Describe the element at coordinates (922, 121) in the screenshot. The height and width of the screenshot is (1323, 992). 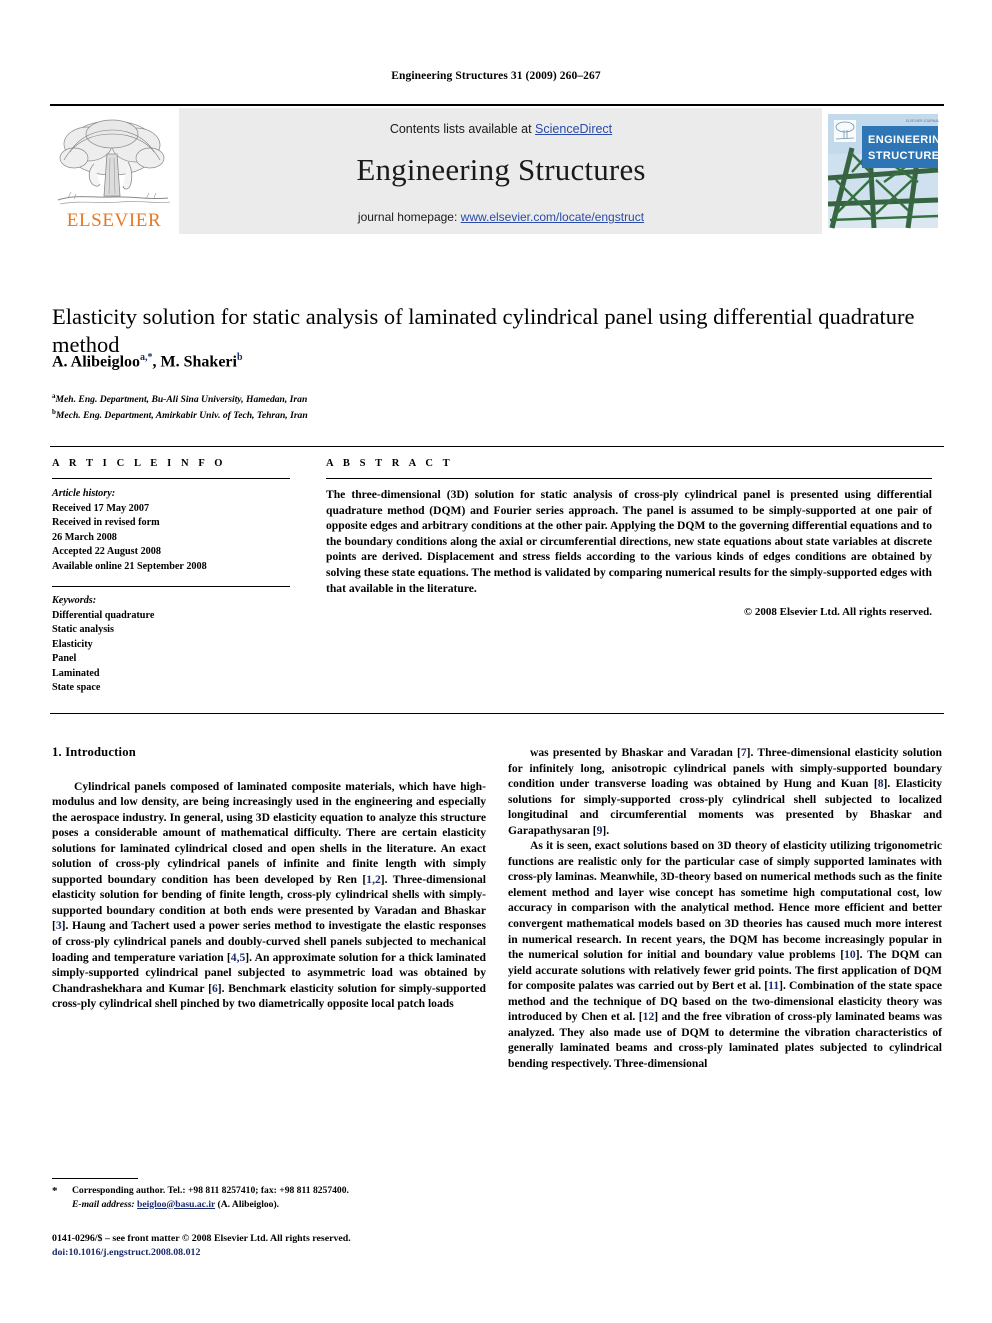
I see `svg-text: ELSEVIER JOURNAL` at that location.